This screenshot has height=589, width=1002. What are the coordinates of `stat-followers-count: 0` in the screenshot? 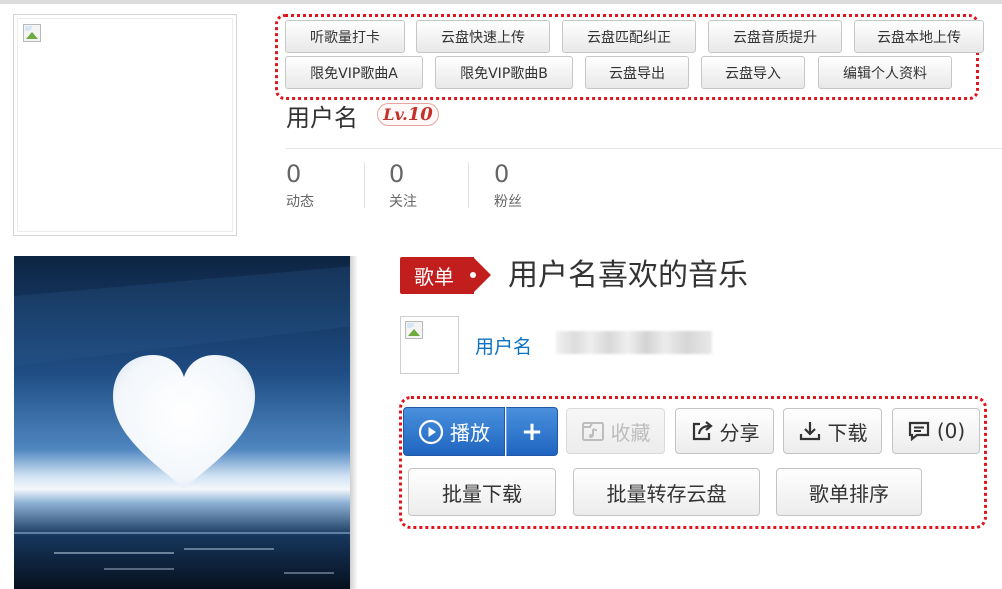 It's located at (502, 174).